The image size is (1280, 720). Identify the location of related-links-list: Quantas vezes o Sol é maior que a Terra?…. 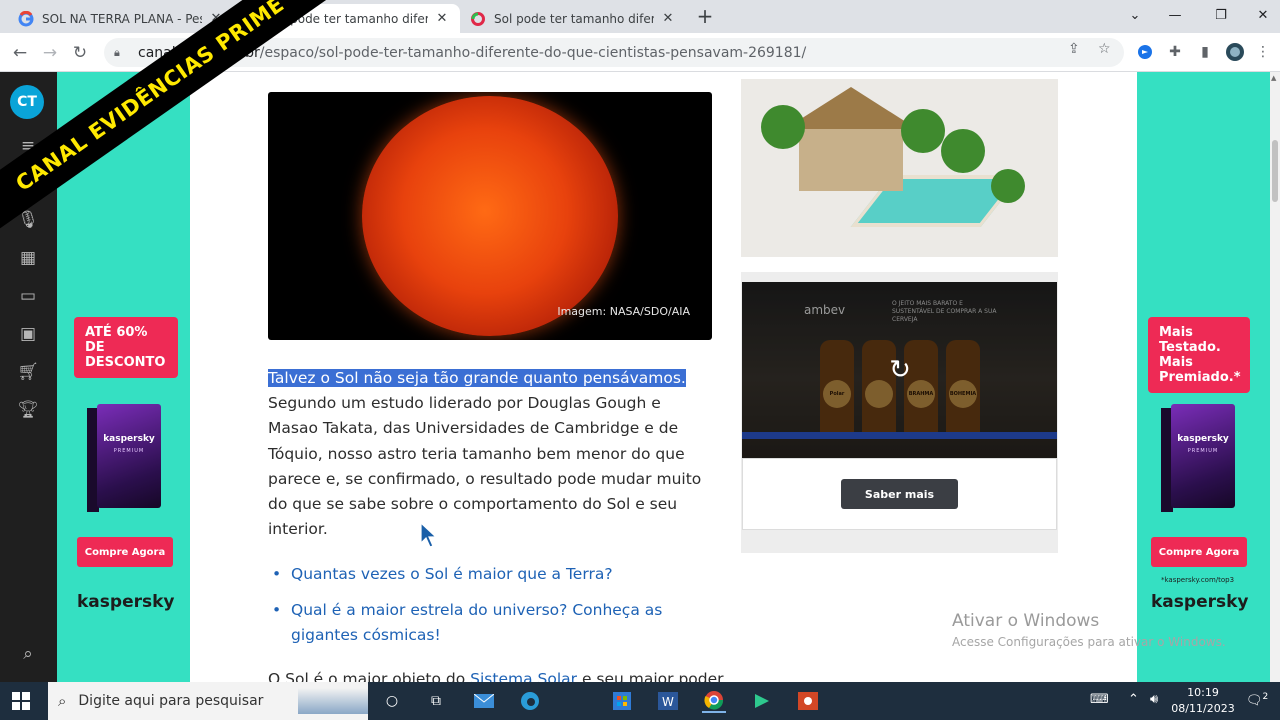
(490, 611).